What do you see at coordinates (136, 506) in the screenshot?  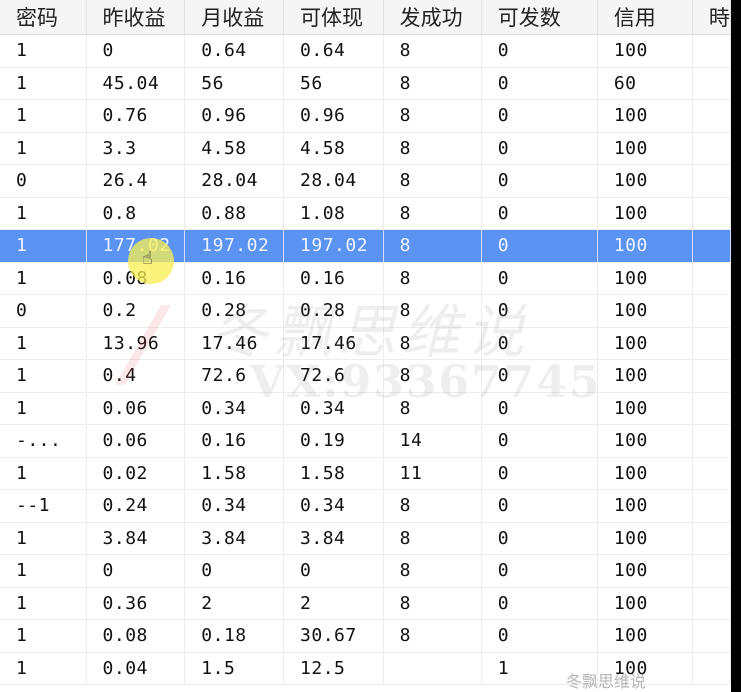 I see `table-cell: 0.24` at bounding box center [136, 506].